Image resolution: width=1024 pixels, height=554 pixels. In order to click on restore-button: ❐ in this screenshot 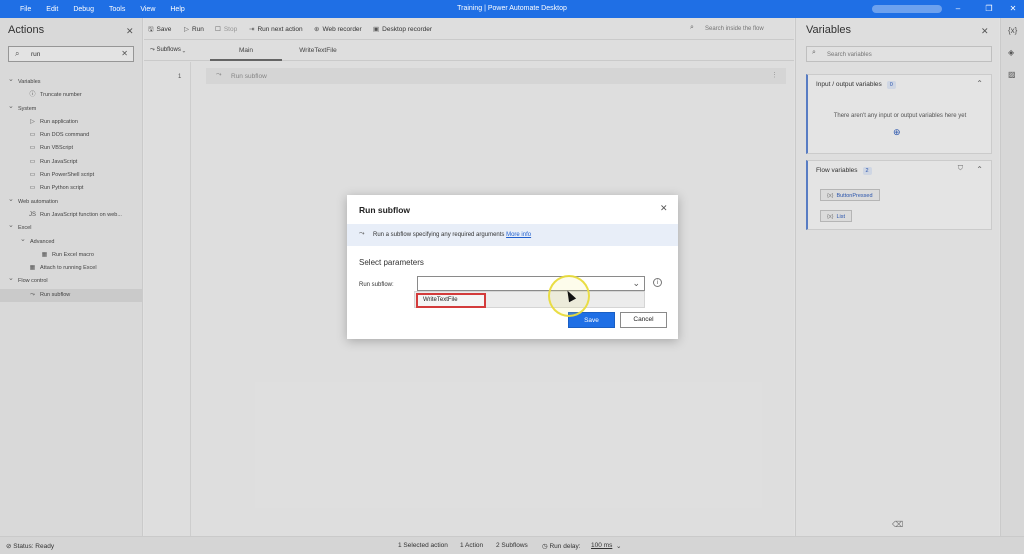, I will do `click(989, 9)`.